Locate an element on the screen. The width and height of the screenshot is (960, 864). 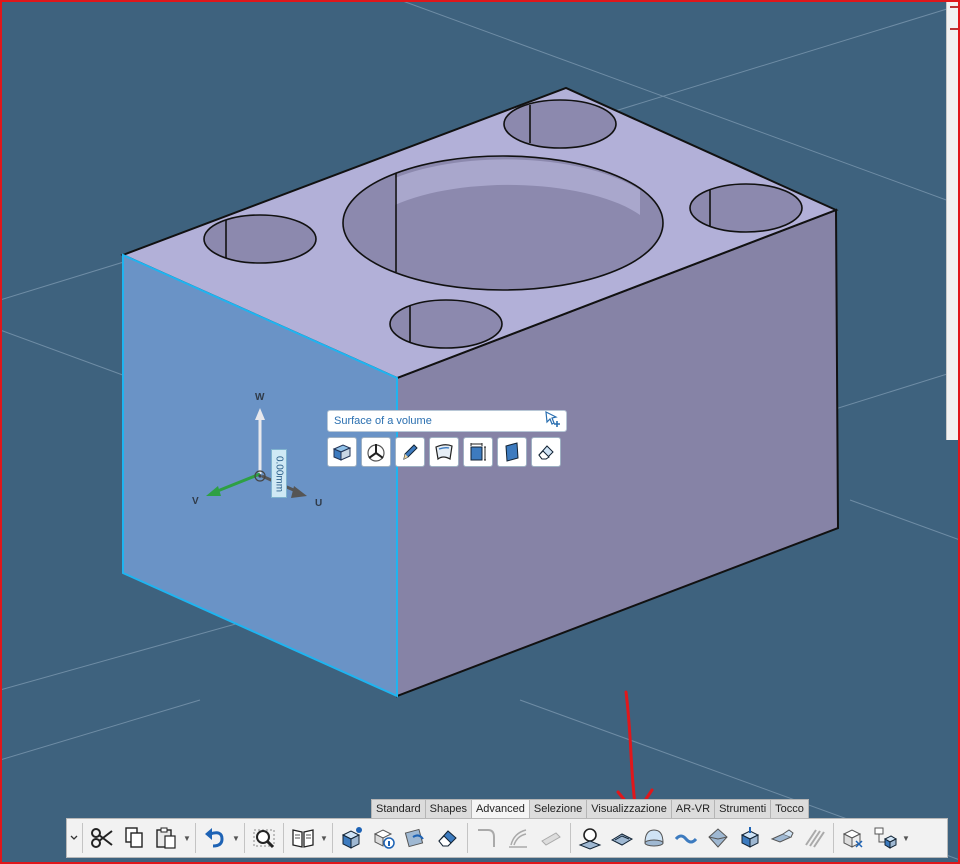
curved-face-icon is located at coordinates (444, 452).